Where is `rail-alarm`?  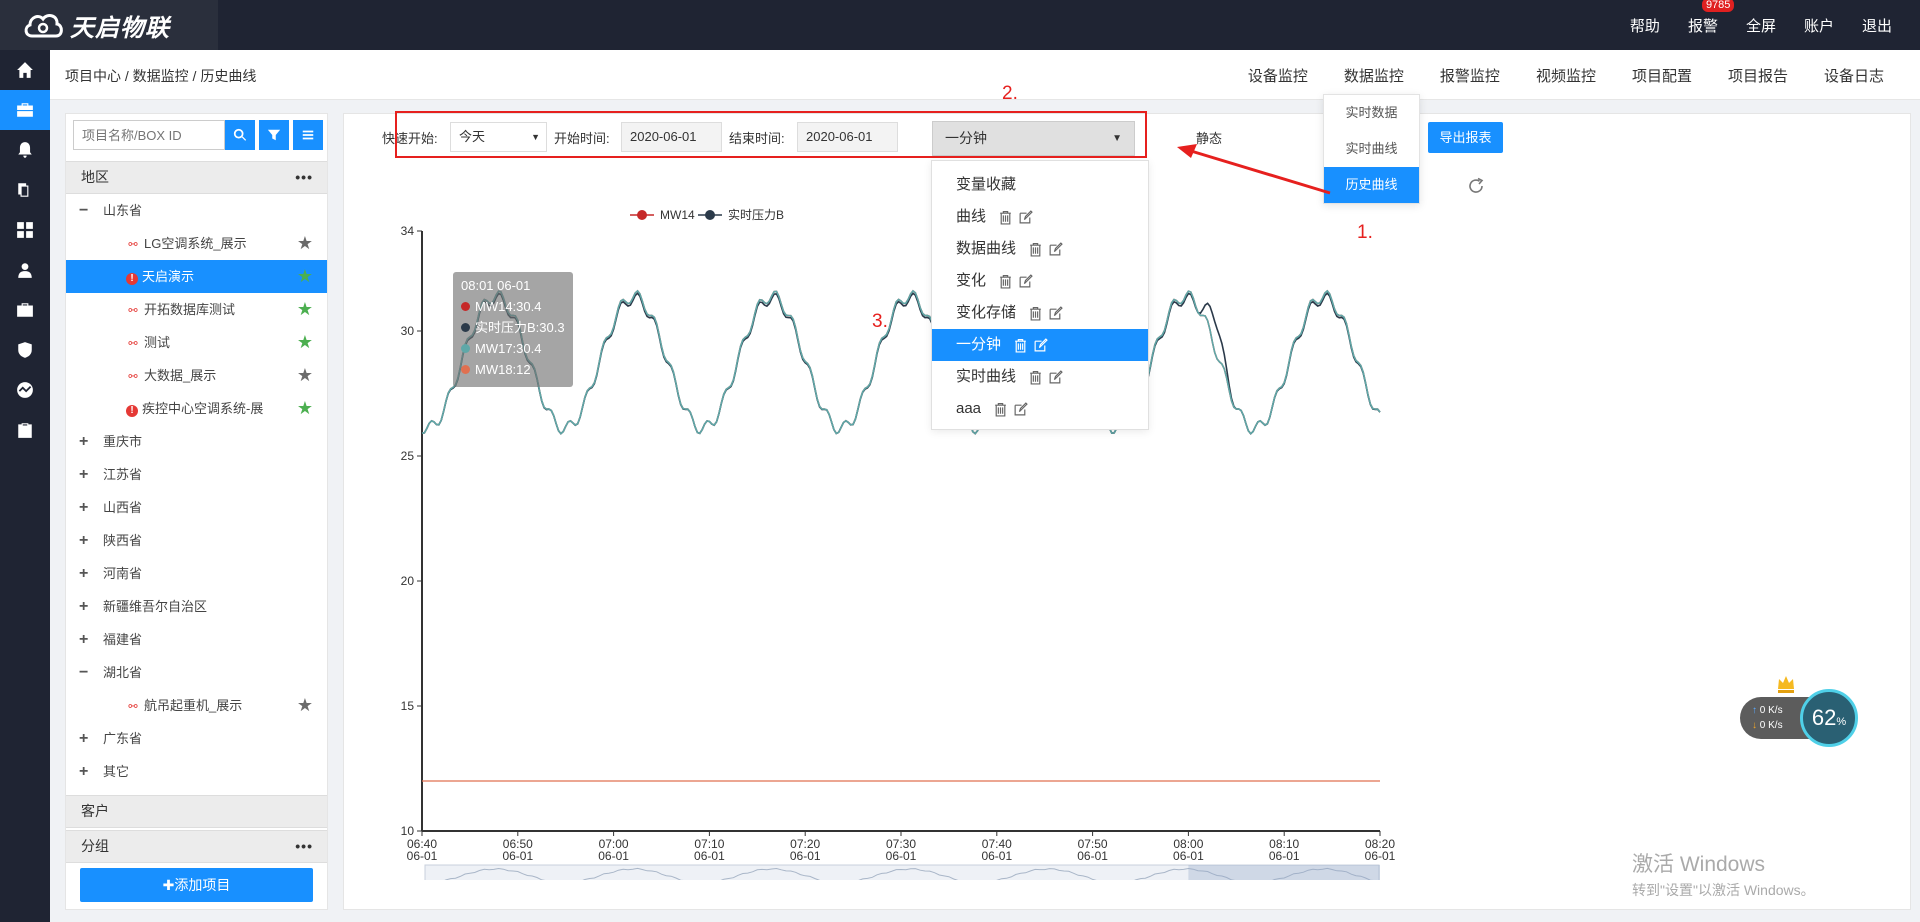
rail-alarm is located at coordinates (25, 150).